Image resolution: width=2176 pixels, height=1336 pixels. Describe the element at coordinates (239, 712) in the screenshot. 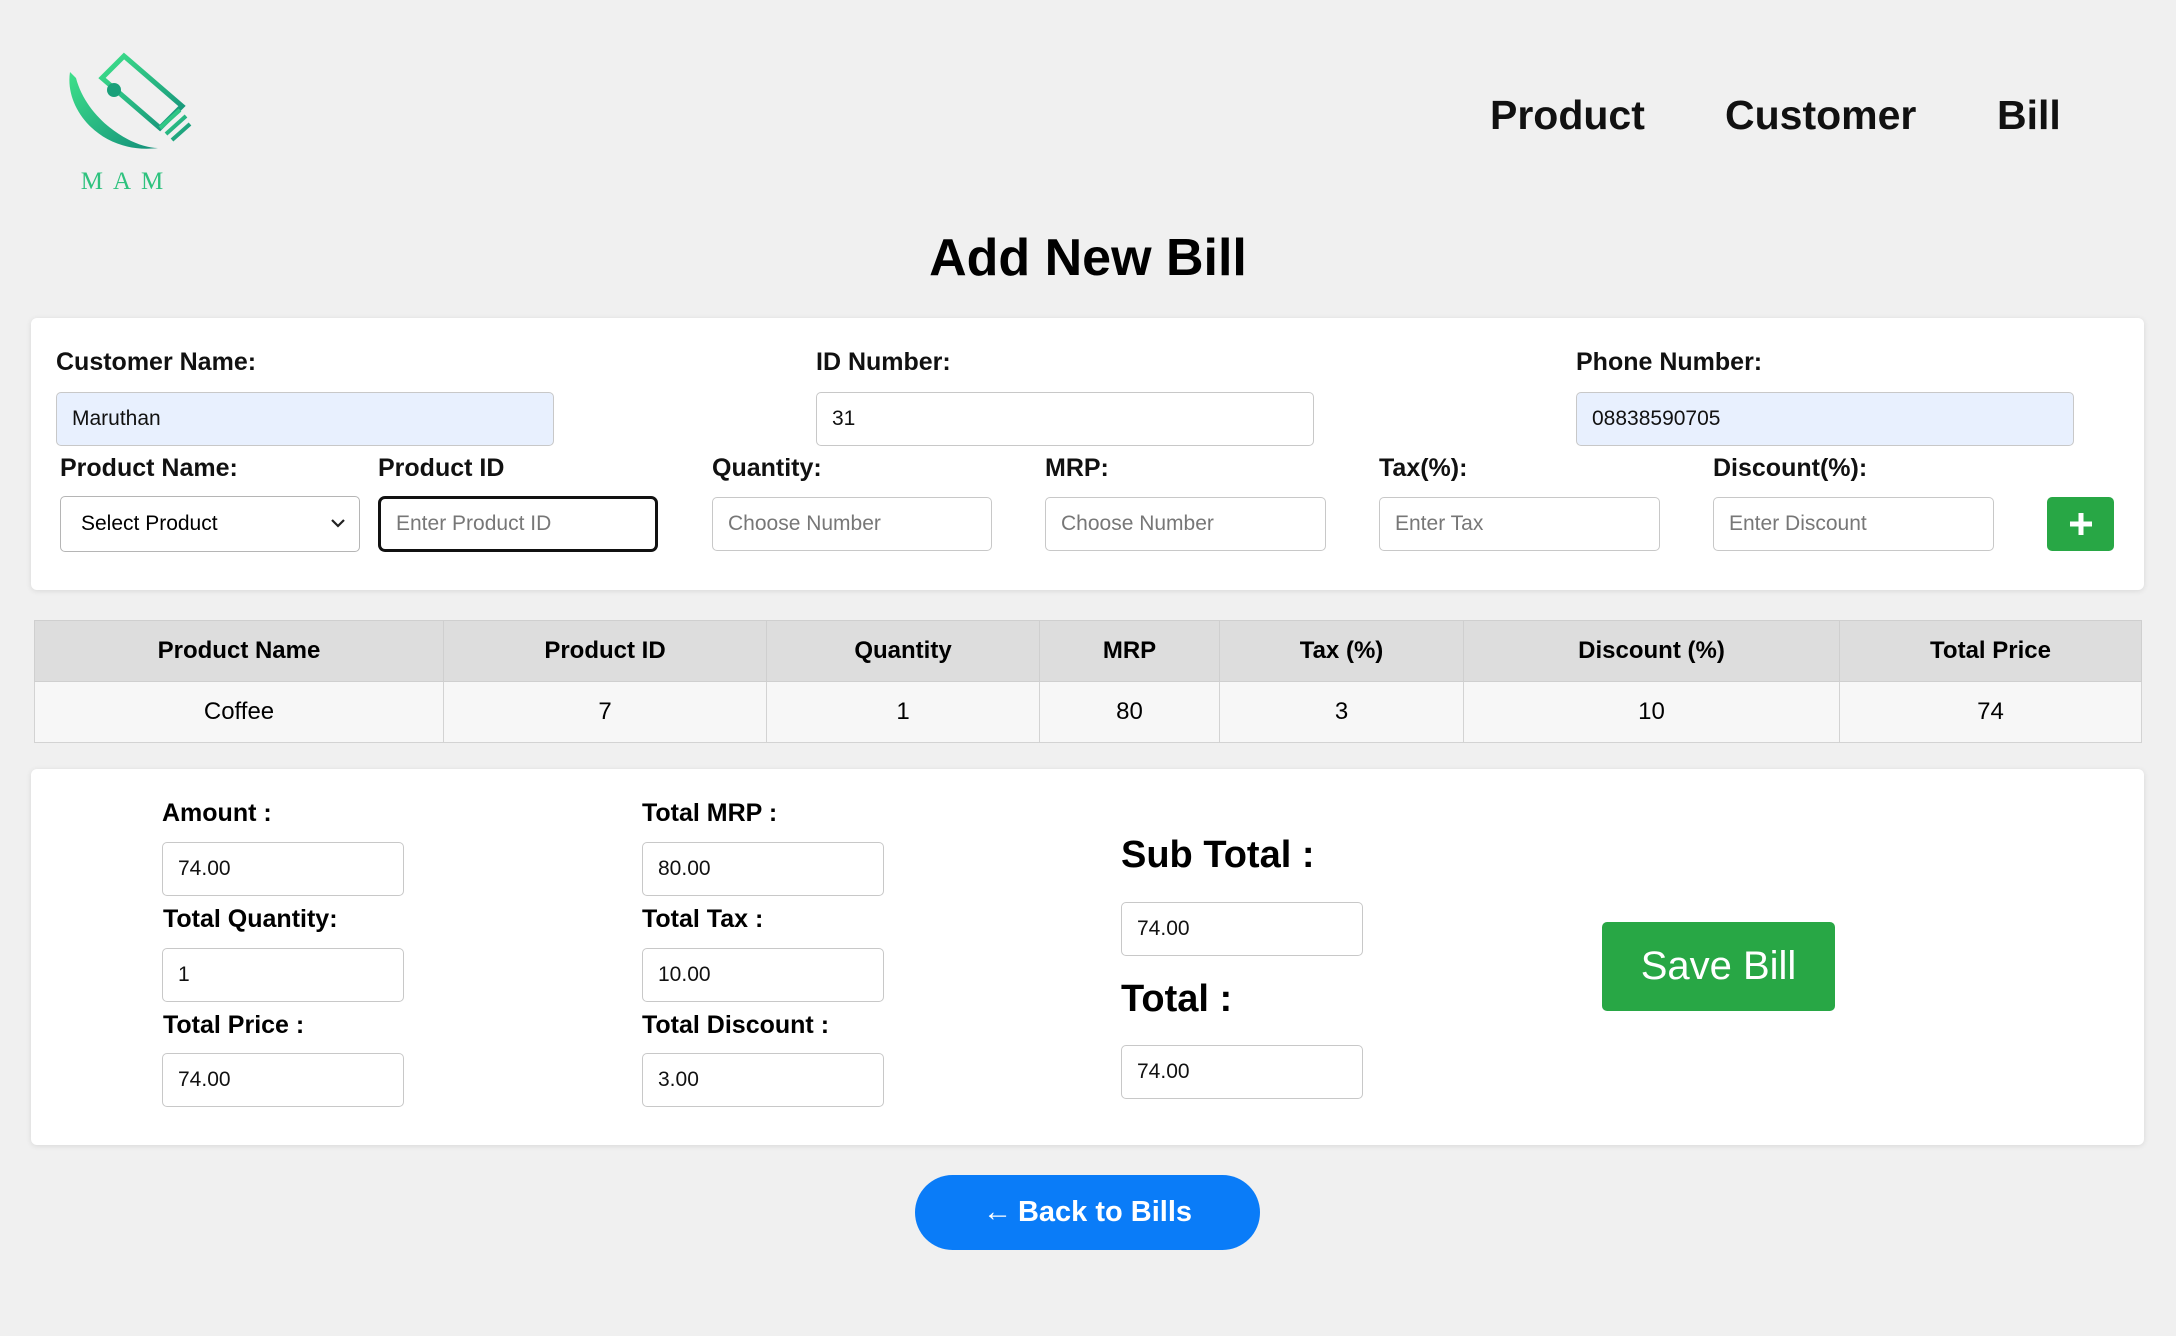

I see `table-cell: Coffee` at that location.